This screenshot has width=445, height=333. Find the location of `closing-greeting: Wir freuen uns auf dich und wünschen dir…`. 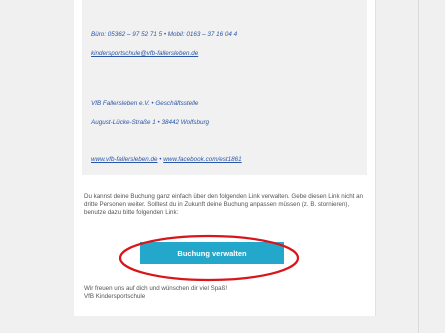

closing-greeting: Wir freuen uns auf dich und wünschen dir… is located at coordinates (156, 288).